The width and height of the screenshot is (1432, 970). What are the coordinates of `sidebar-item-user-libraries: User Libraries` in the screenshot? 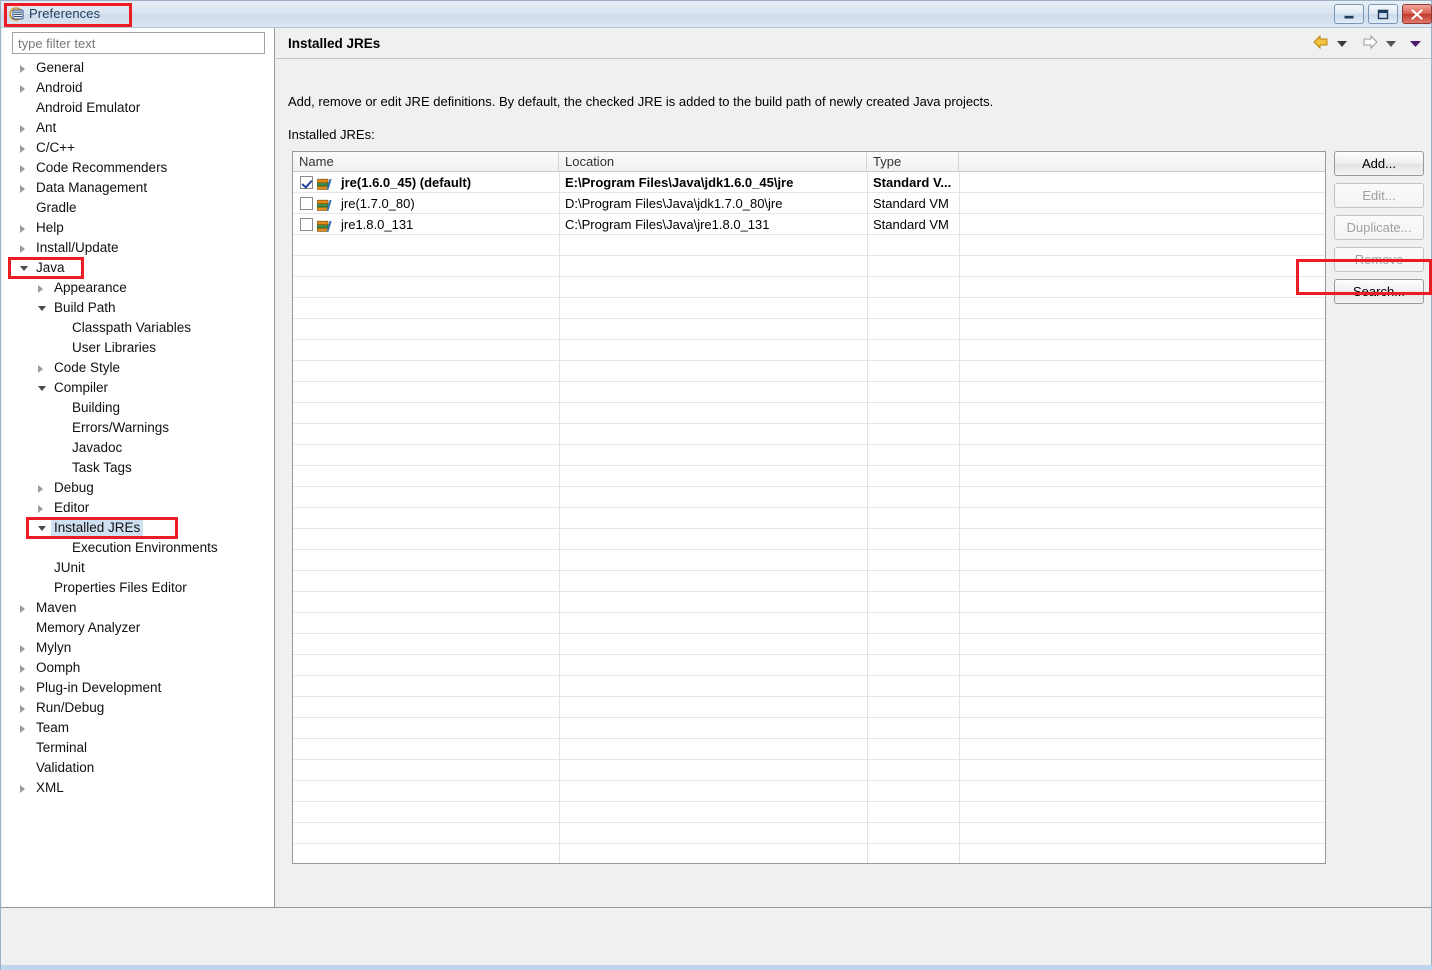 It's located at (138, 348).